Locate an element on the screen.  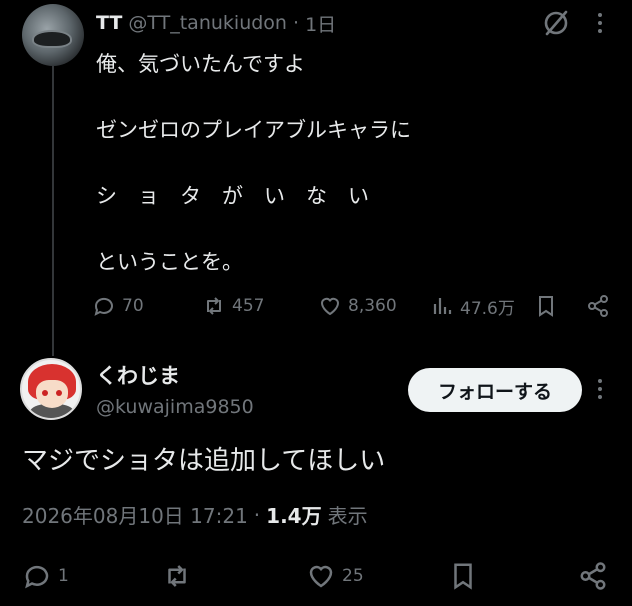
views-chart-icon is located at coordinates (442, 306).